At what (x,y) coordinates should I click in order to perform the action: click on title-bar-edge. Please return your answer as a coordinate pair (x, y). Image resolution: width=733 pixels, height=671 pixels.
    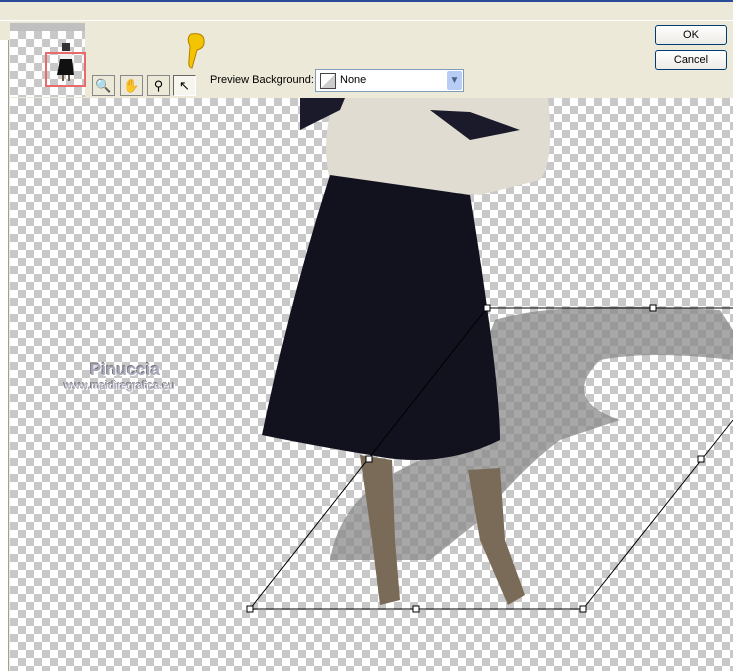
    Looking at the image, I should click on (366, 1).